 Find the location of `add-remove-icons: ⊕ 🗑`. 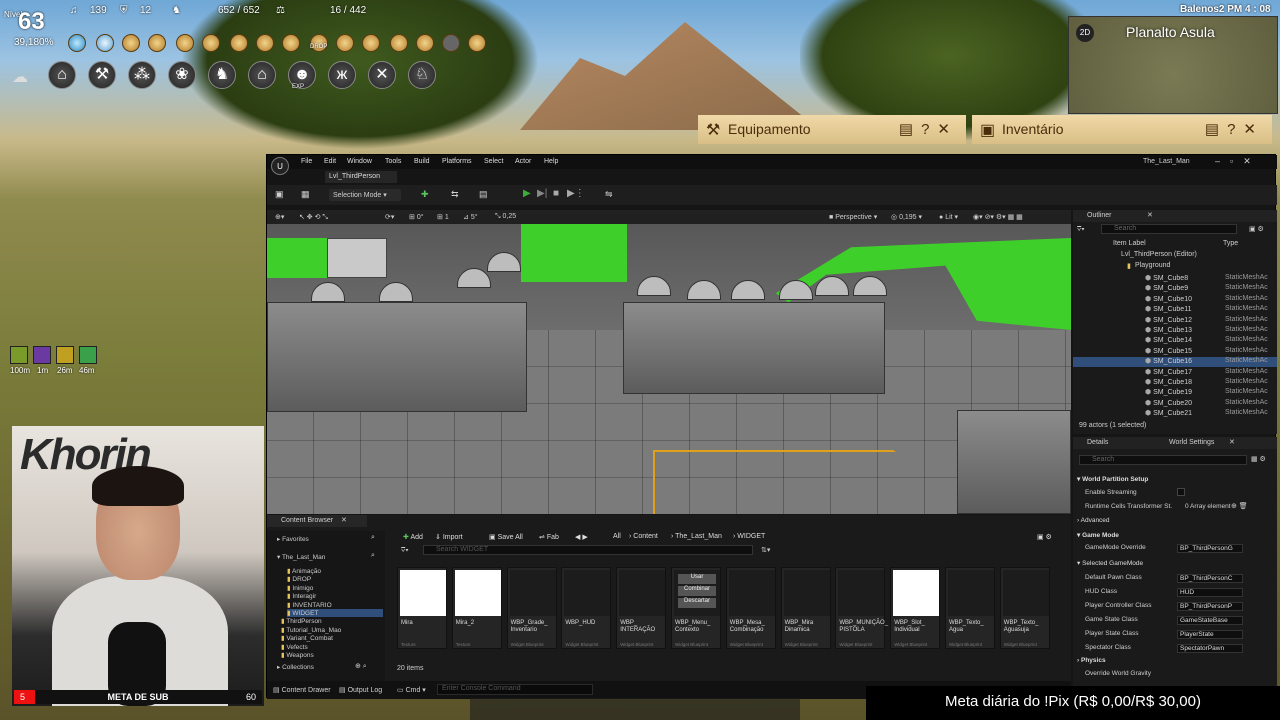

add-remove-icons: ⊕ 🗑 is located at coordinates (1239, 506).